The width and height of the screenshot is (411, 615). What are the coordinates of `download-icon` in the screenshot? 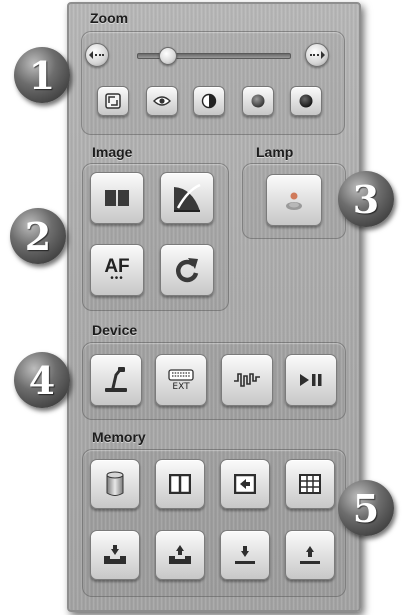 It's located at (245, 555).